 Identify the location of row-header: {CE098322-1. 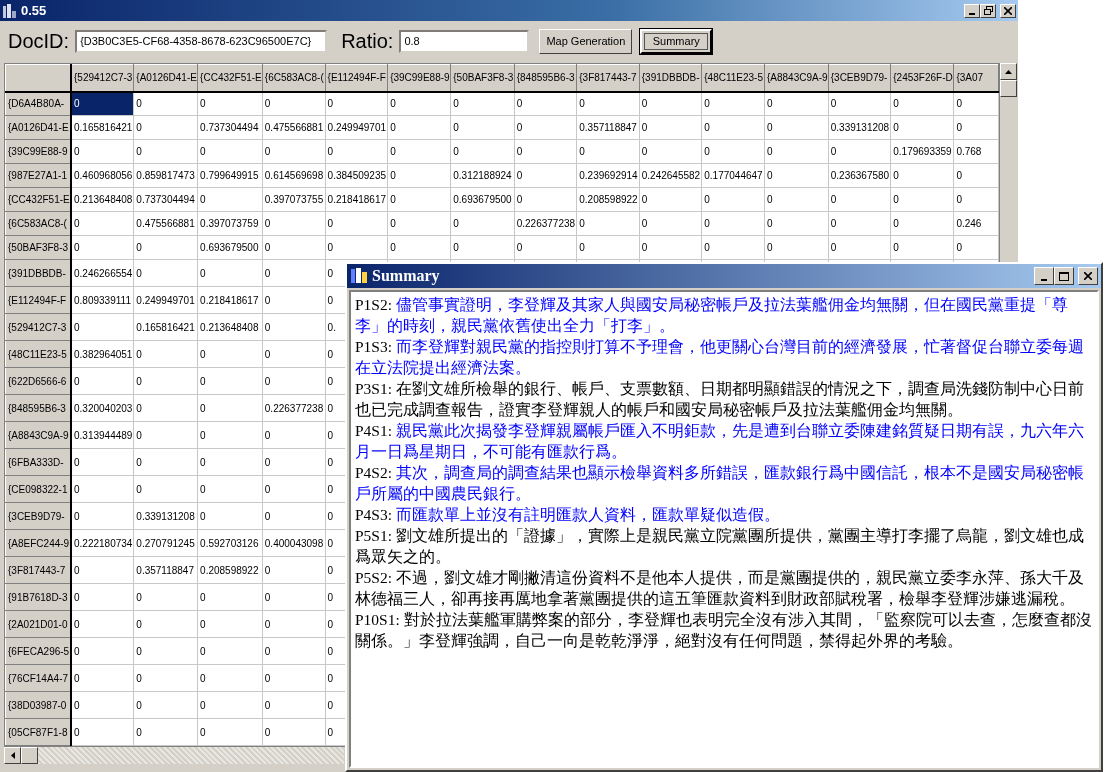
(38, 489).